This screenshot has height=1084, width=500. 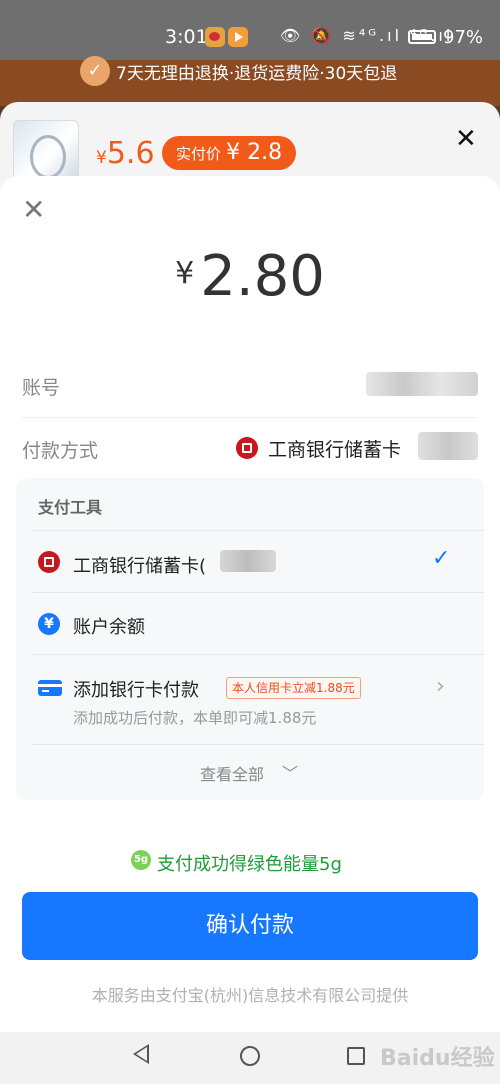 What do you see at coordinates (257, 74) in the screenshot?
I see `background-promo-text: 7天无理由退换·退货运费险·30天包退` at bounding box center [257, 74].